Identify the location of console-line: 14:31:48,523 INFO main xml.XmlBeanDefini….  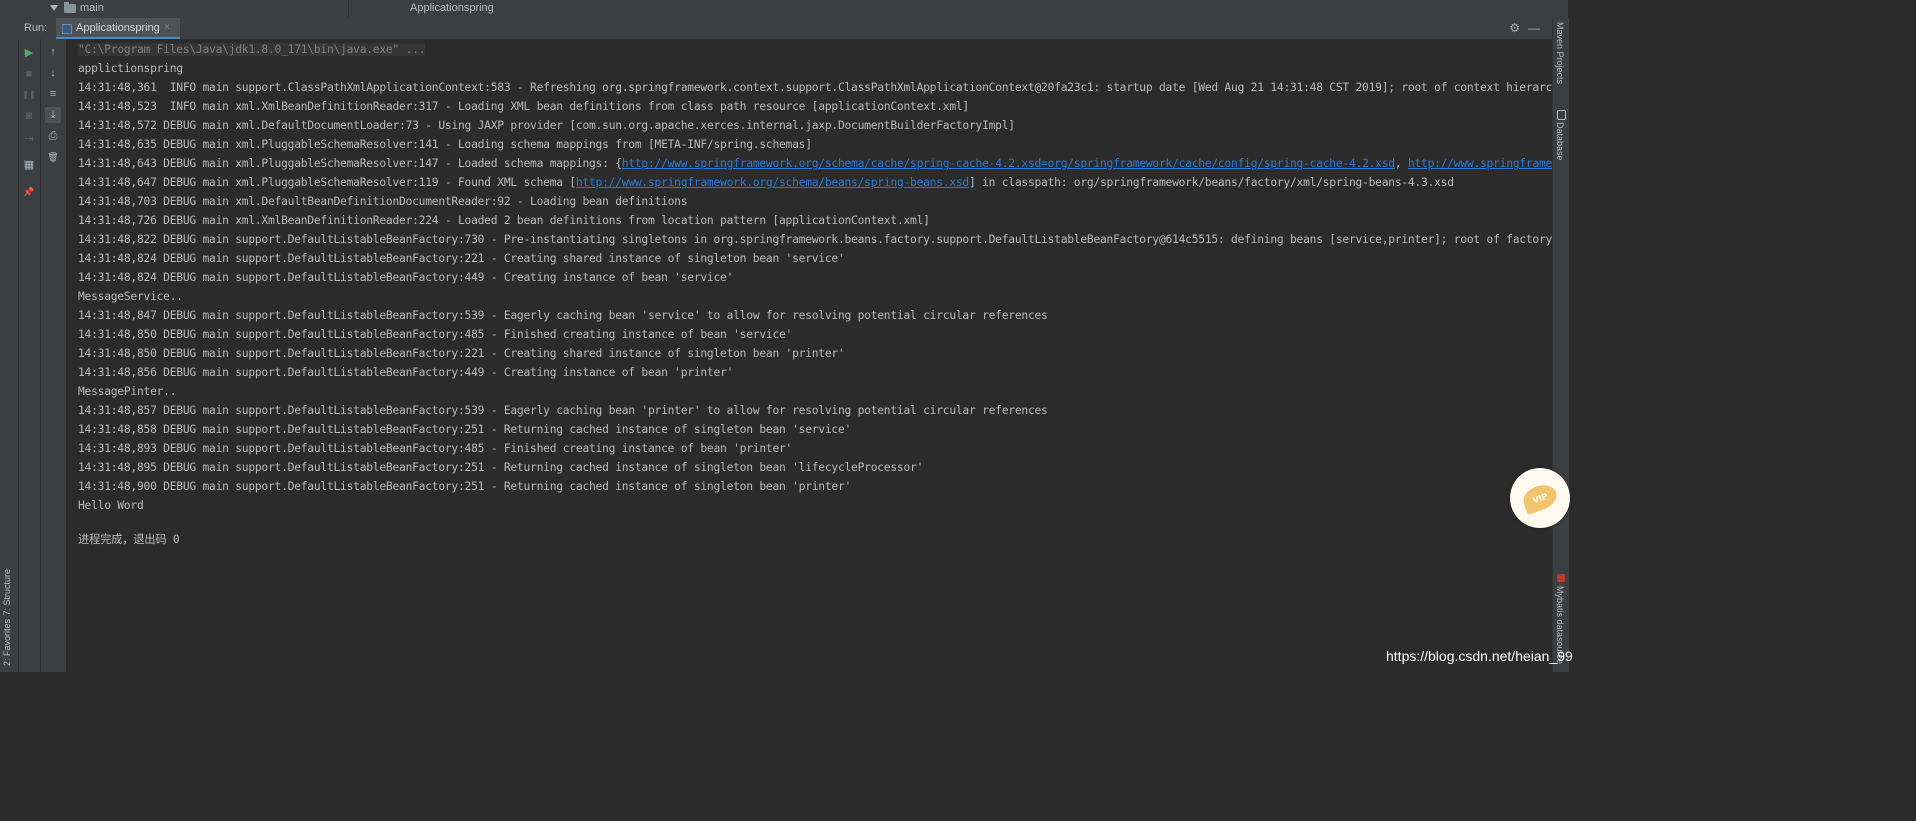
(523, 106).